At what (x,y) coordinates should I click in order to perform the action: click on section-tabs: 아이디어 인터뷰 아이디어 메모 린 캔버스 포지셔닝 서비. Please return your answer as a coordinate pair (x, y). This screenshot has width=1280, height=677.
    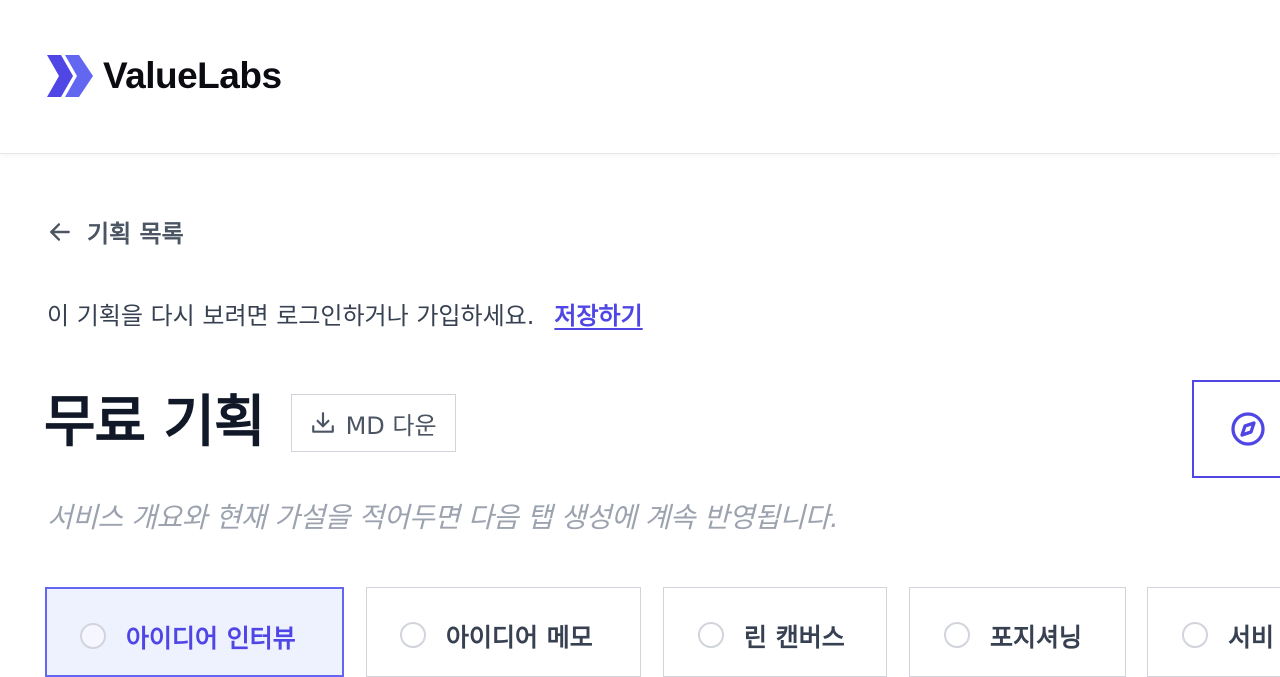
    Looking at the image, I should click on (640, 632).